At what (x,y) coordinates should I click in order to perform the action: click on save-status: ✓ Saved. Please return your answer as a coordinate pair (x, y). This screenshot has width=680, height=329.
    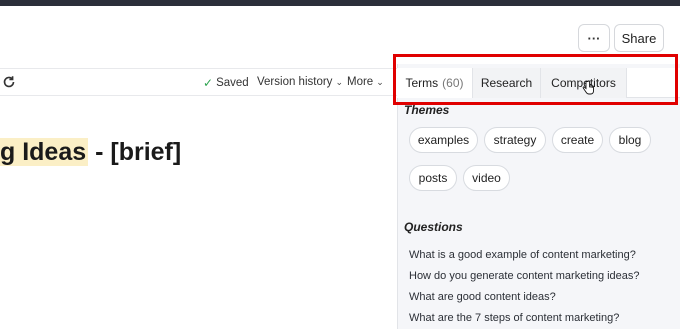
    Looking at the image, I should click on (226, 83).